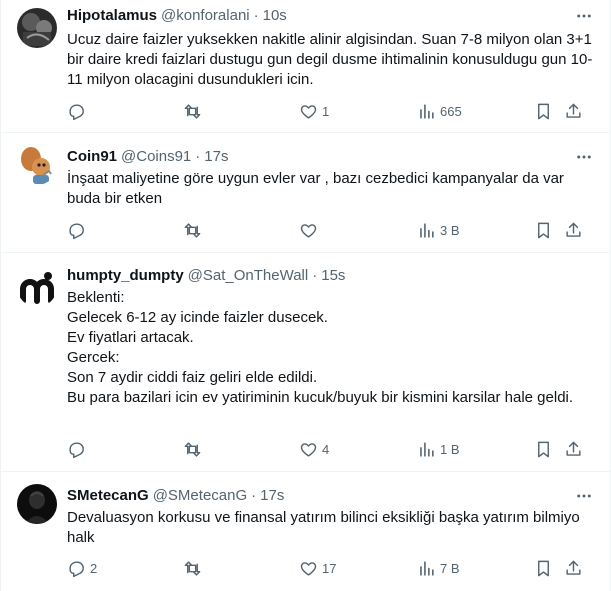  Describe the element at coordinates (125, 276) in the screenshot. I see `display-name: humpty_dumpty` at that location.